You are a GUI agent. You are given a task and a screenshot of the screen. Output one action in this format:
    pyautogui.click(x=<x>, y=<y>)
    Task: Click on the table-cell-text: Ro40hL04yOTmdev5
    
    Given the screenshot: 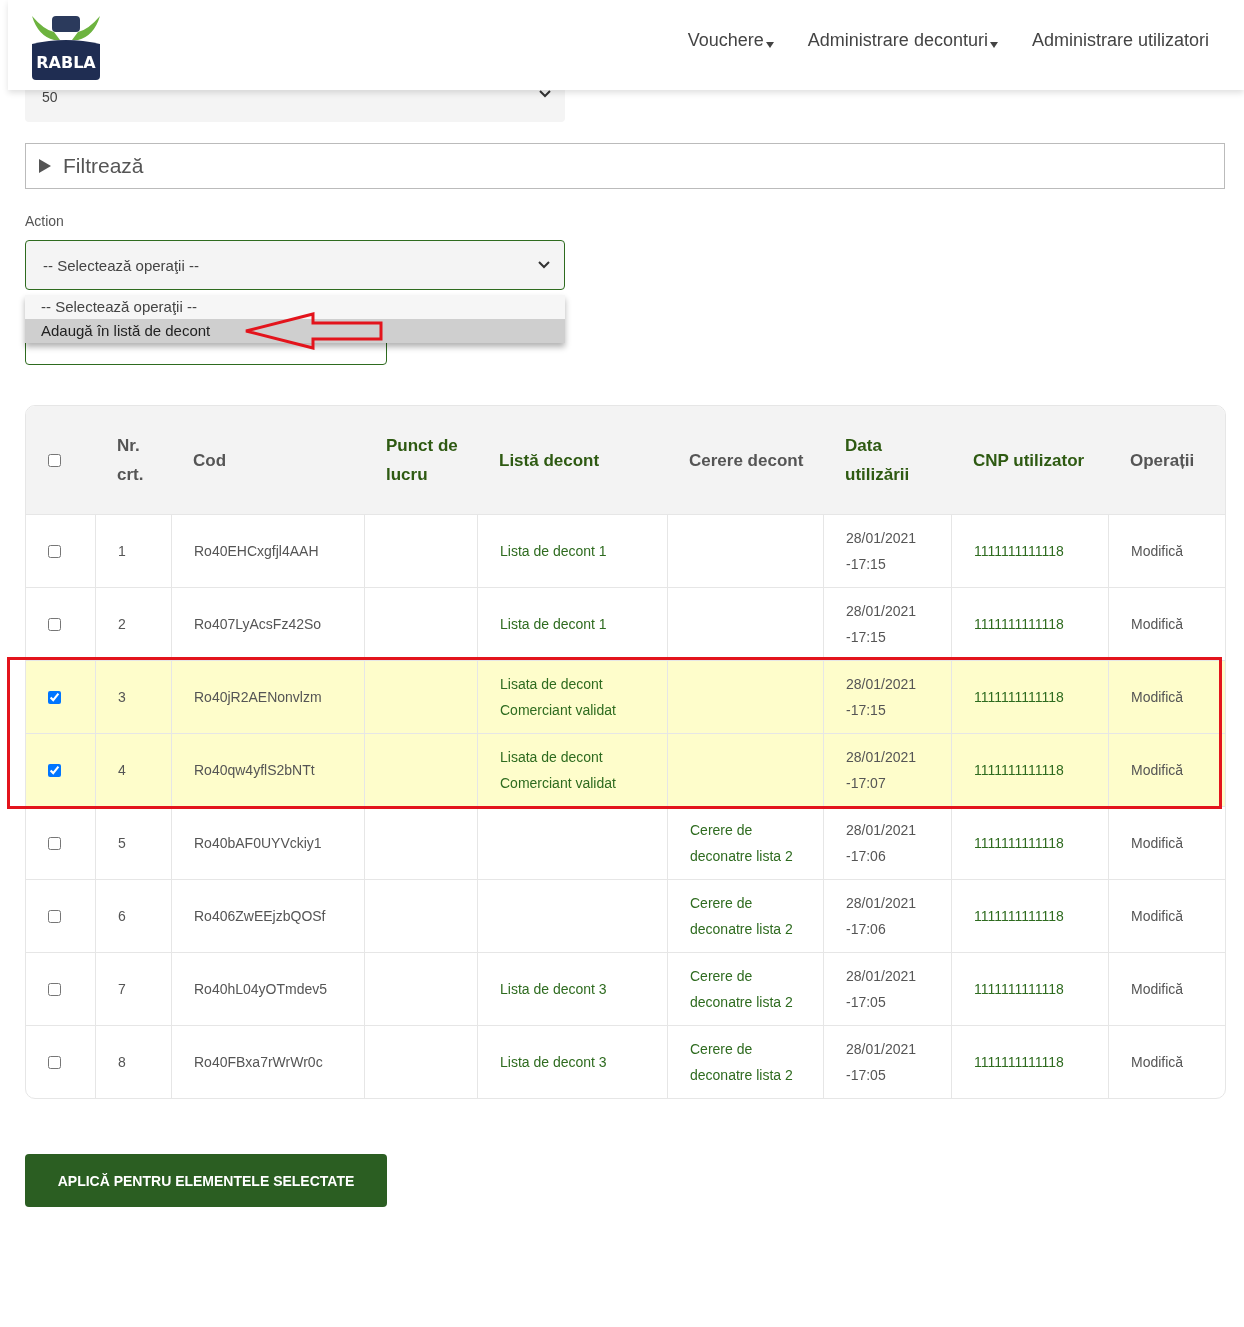 What is the action you would take?
    pyautogui.click(x=261, y=989)
    